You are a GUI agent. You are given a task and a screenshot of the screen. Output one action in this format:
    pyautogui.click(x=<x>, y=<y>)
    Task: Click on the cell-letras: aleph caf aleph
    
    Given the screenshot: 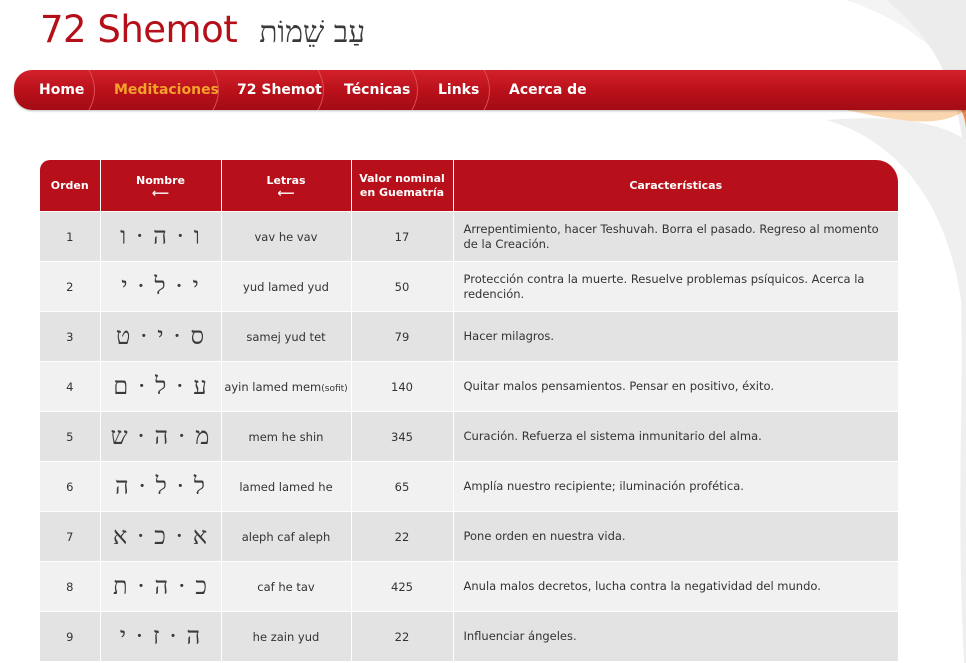 What is the action you would take?
    pyautogui.click(x=286, y=536)
    